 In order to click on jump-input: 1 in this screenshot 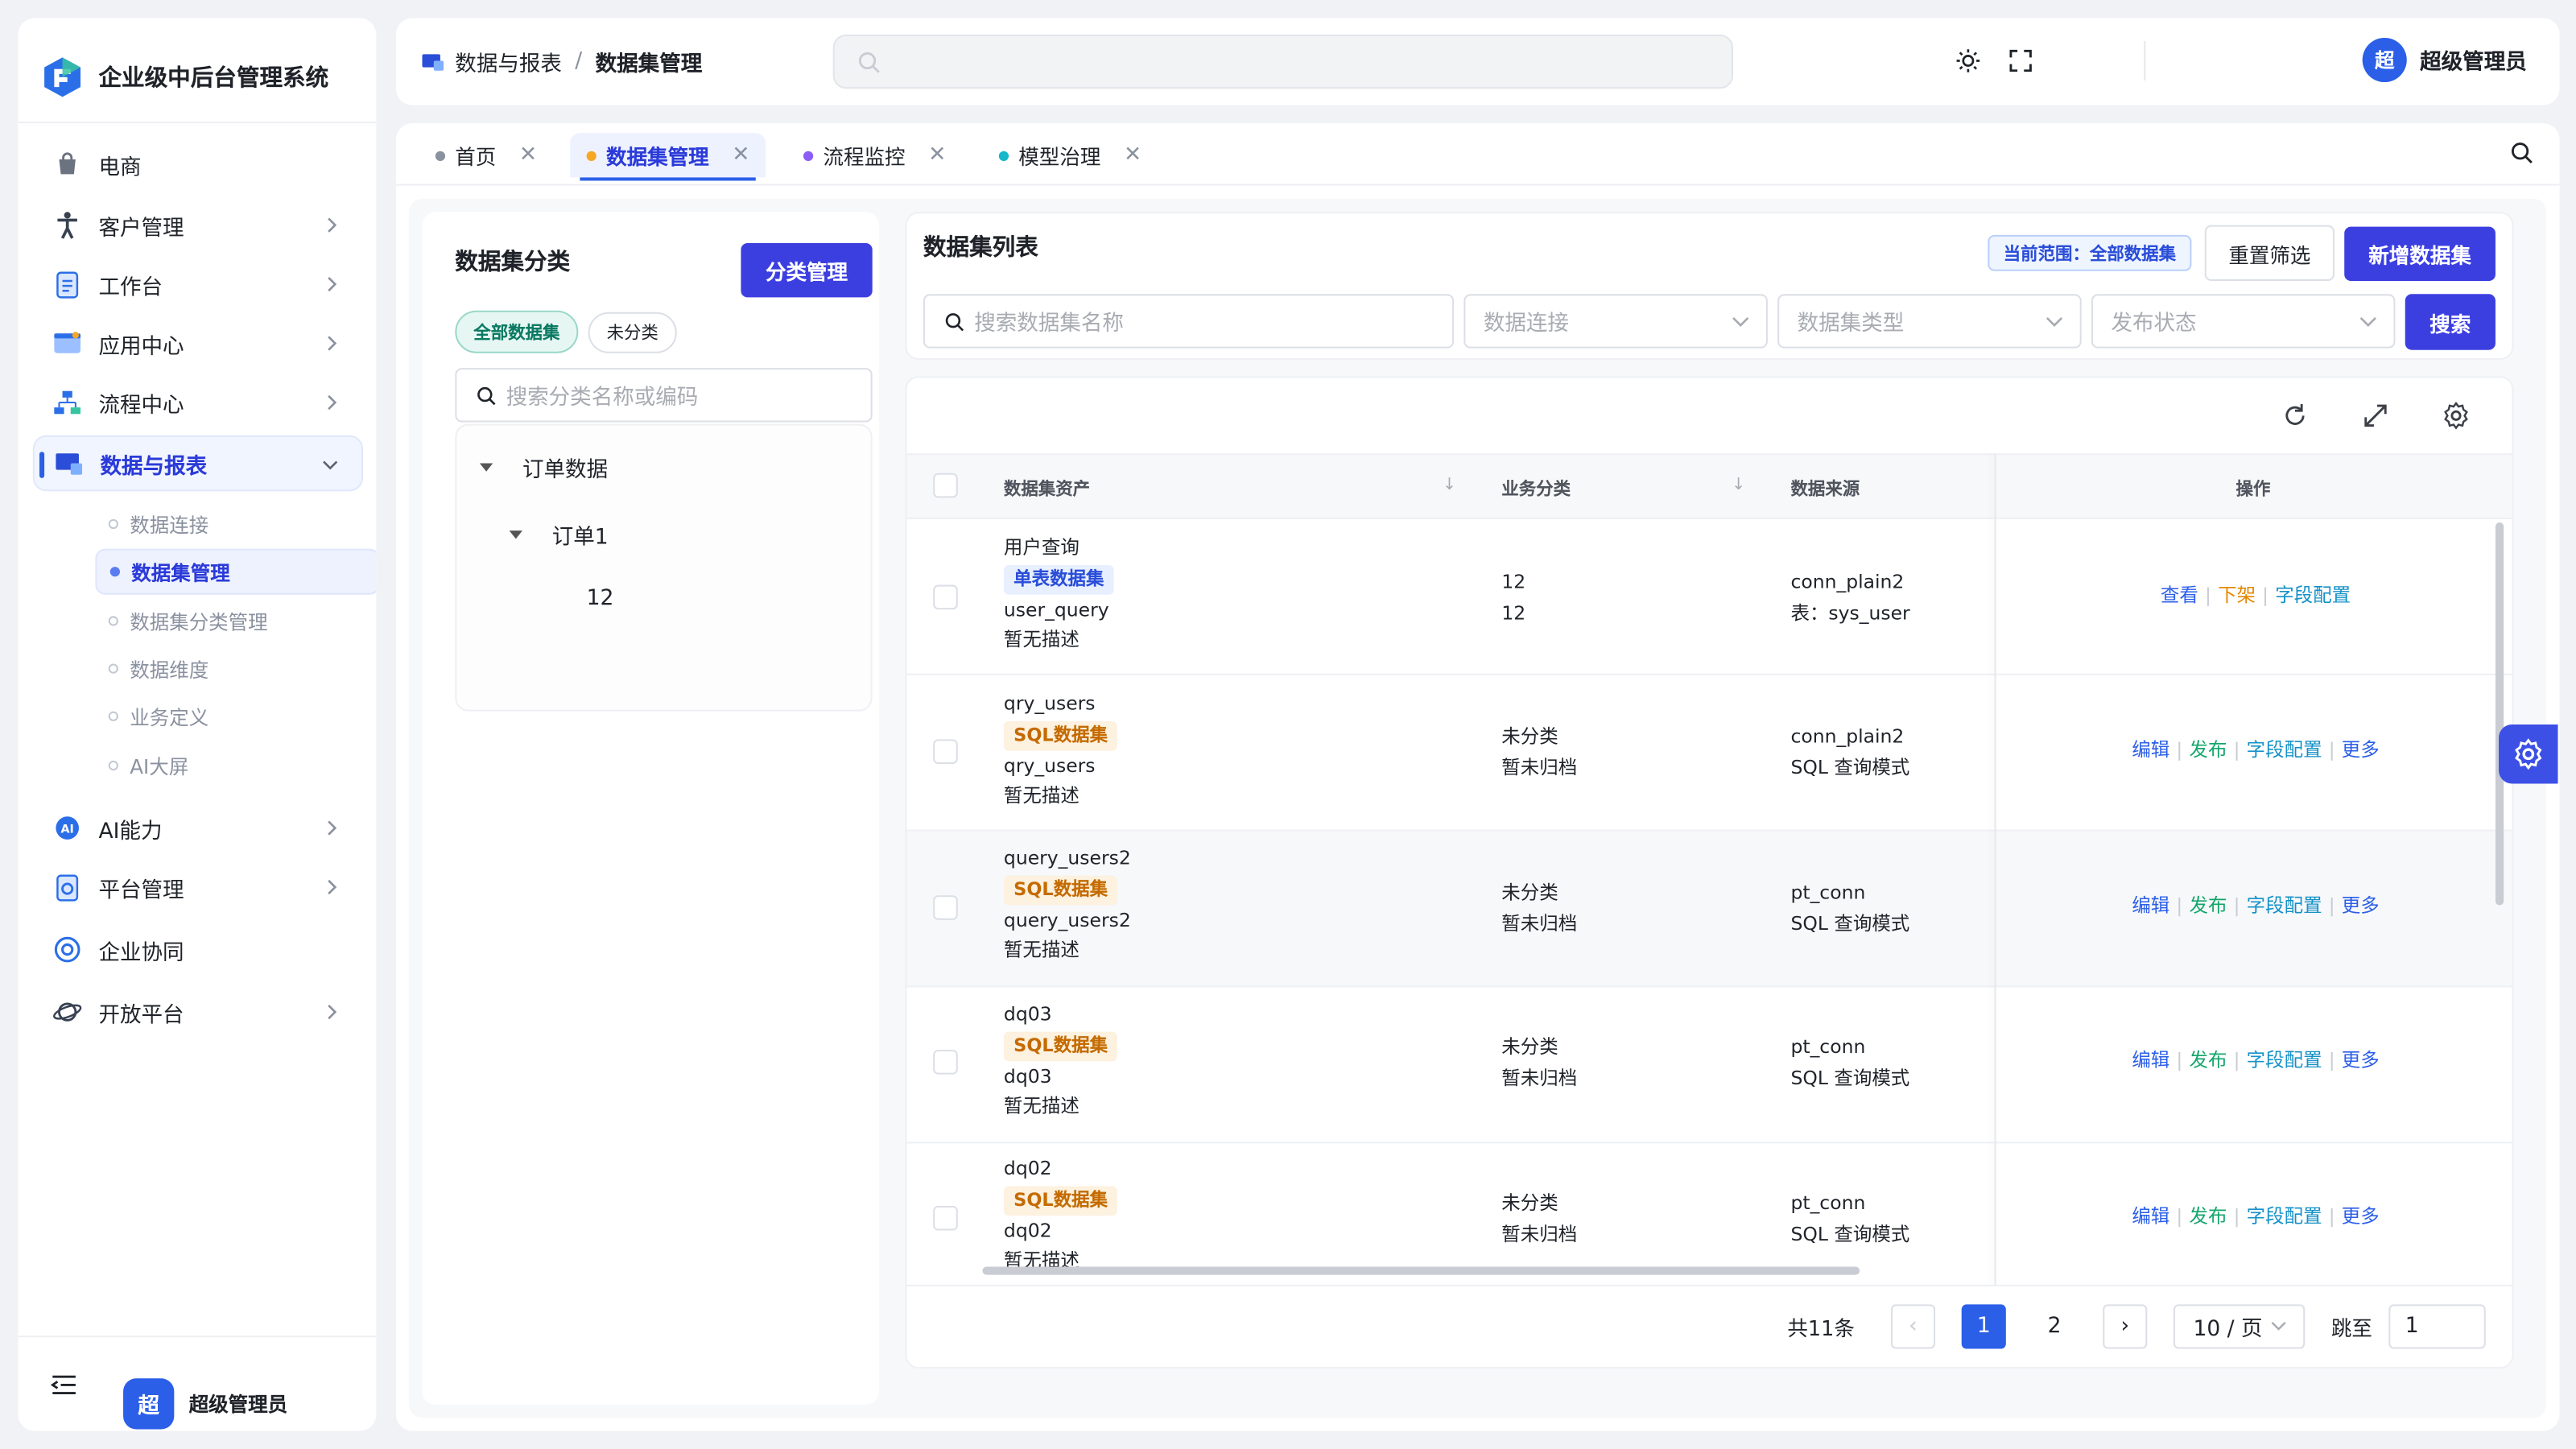, I will do `click(2437, 1326)`.